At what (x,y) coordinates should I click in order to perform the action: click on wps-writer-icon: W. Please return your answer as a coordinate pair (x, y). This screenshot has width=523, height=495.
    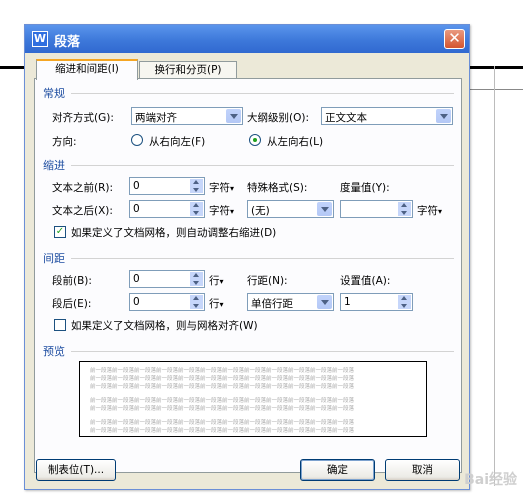
    Looking at the image, I should click on (40, 39).